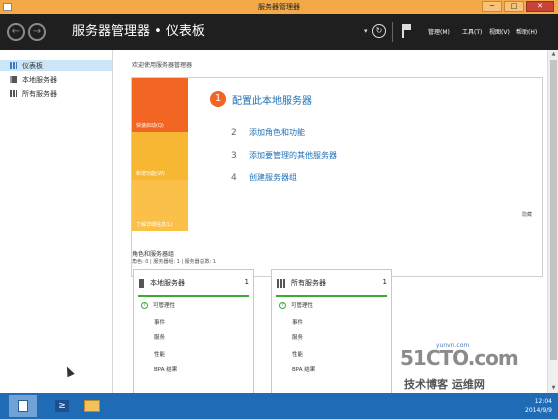  What do you see at coordinates (538, 406) in the screenshot?
I see `taskbar-clock: 12:04 2014/9/9` at bounding box center [538, 406].